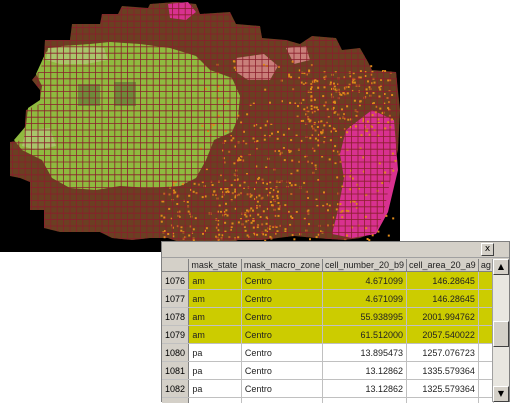 The height and width of the screenshot is (403, 510). What do you see at coordinates (364, 353) in the screenshot?
I see `cell-cell-number: 13.895473` at bounding box center [364, 353].